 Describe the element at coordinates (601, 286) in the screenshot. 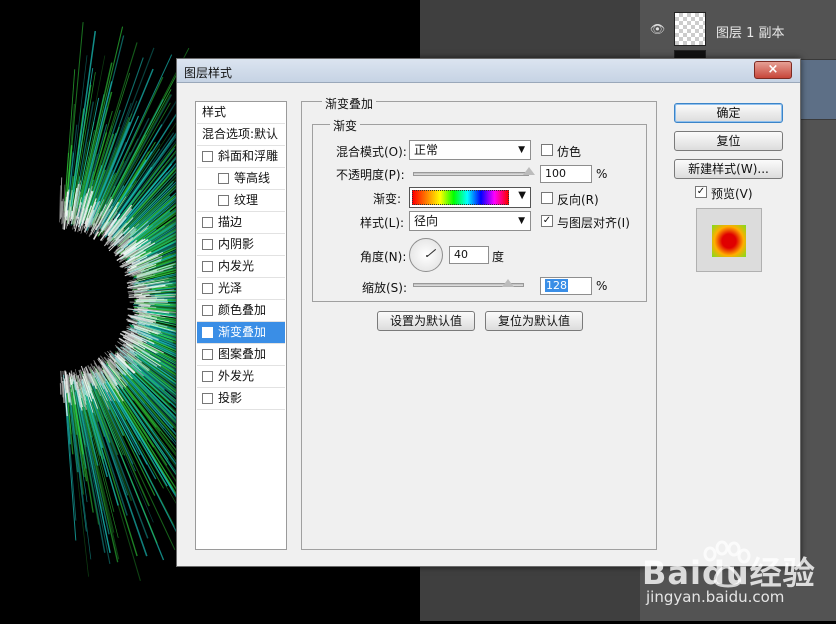

I see `scale-percent: %` at that location.